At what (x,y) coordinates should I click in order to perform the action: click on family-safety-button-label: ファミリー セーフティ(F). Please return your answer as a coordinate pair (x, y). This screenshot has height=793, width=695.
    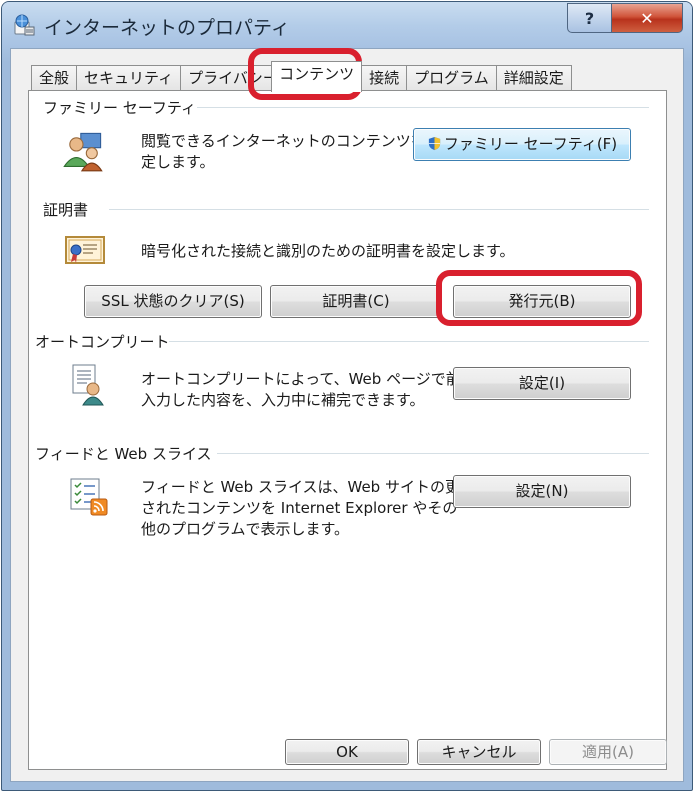
    Looking at the image, I should click on (530, 144).